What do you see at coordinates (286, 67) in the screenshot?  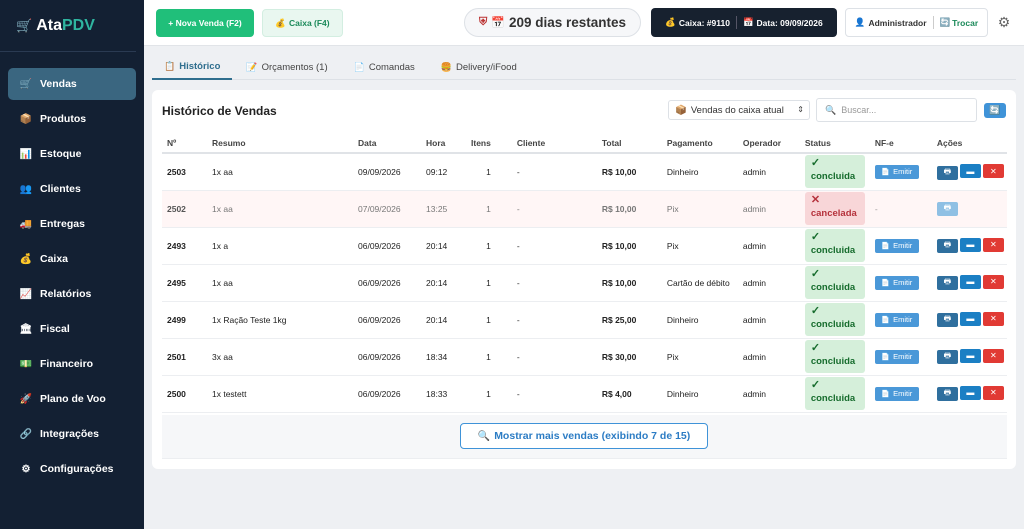 I see `tab-orcamentos-1: 📝 Orçamentos (1)` at bounding box center [286, 67].